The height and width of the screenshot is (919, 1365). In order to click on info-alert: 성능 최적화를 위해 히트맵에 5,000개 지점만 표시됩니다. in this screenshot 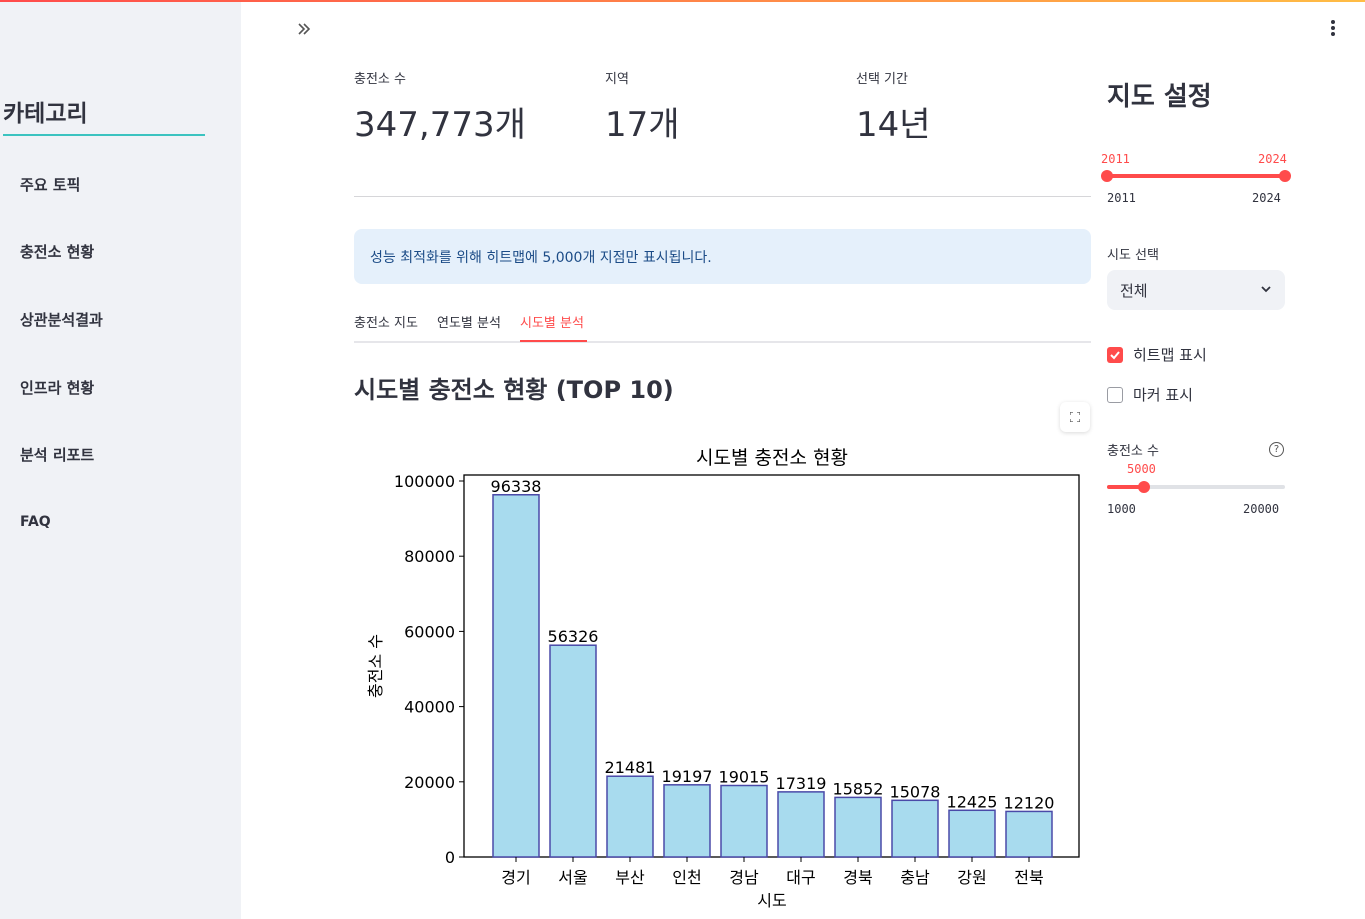, I will do `click(722, 256)`.